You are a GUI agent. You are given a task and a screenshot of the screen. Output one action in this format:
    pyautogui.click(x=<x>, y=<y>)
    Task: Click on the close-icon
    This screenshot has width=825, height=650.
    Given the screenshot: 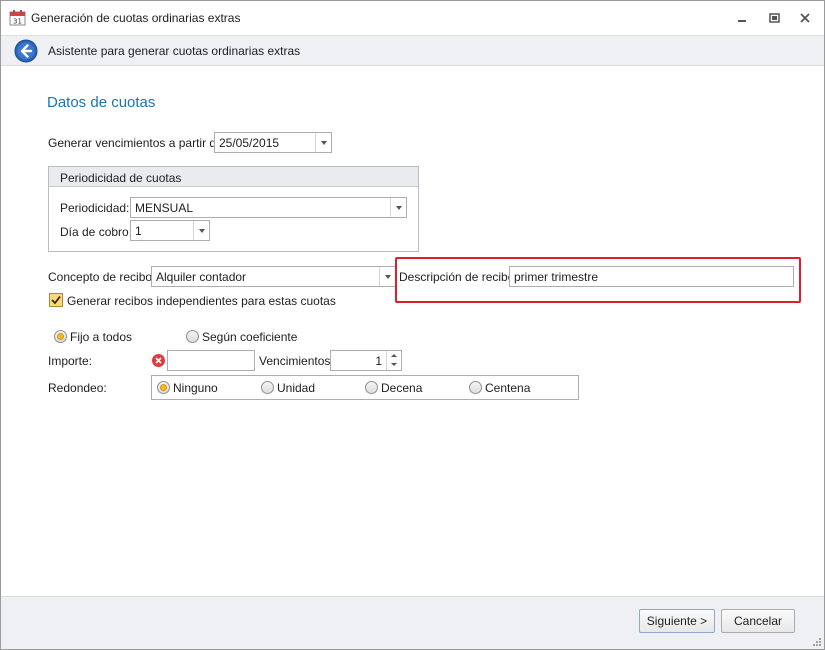 What is the action you would take?
    pyautogui.click(x=805, y=18)
    